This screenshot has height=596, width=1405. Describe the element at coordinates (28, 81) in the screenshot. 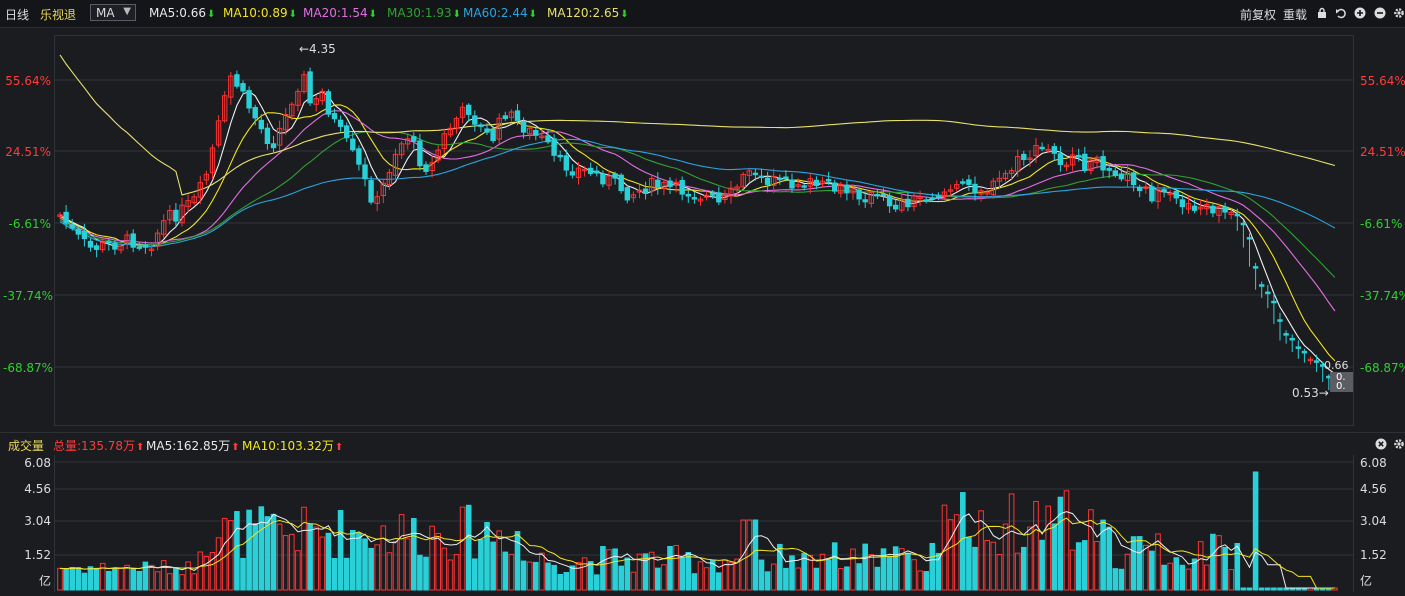

I see `price-axis-left-0: 55.64%` at that location.